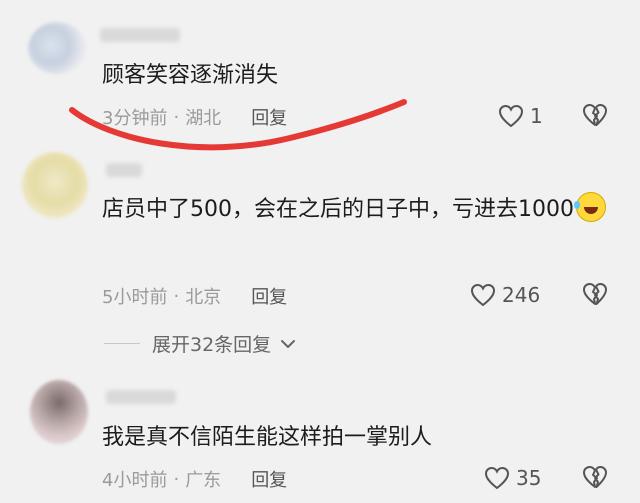 The height and width of the screenshot is (503, 640). What do you see at coordinates (267, 437) in the screenshot?
I see `comment-text: 我是真不信陌生能这样拍一掌别人` at bounding box center [267, 437].